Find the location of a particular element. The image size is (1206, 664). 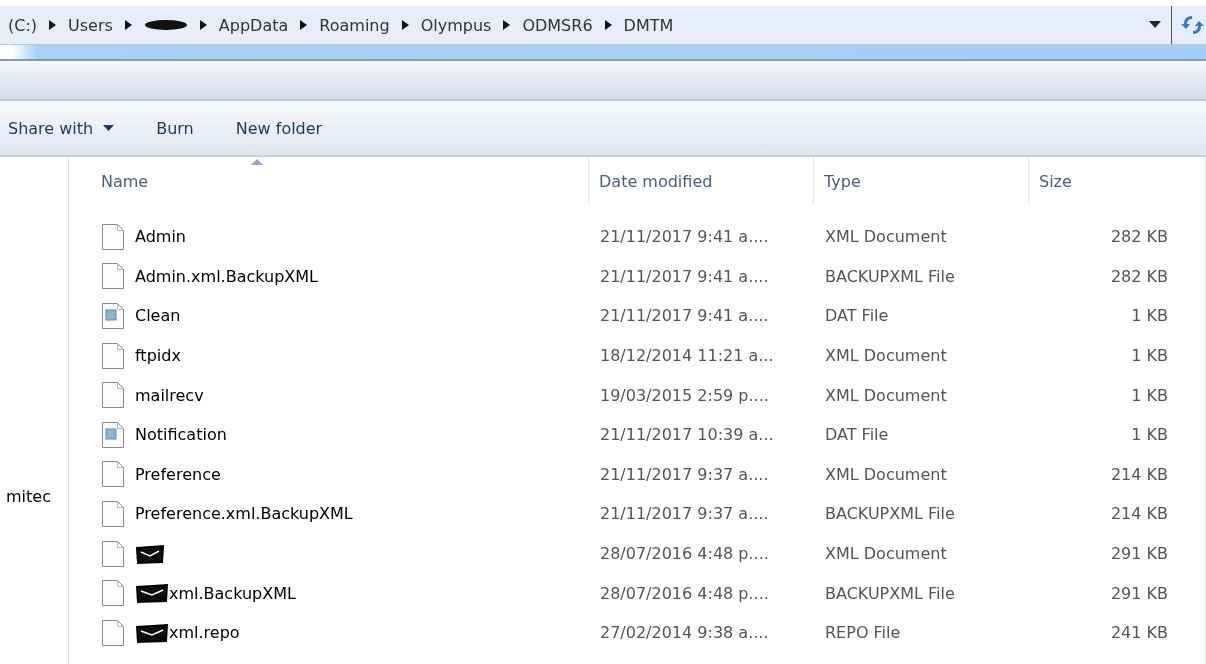

toolbar-button: Burn is located at coordinates (175, 128).